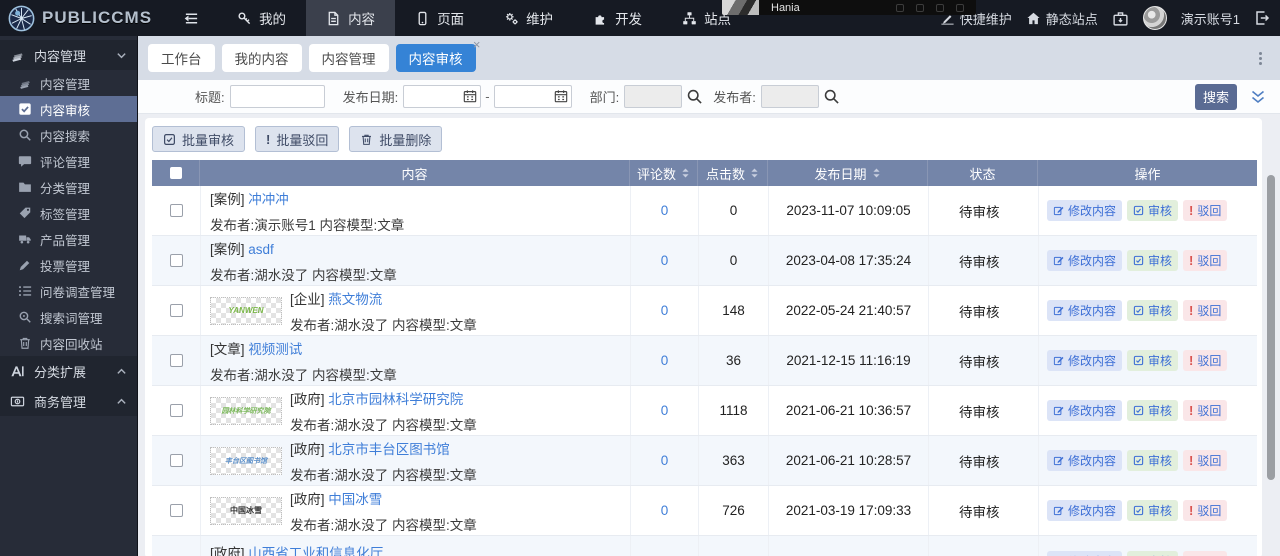 The image size is (1280, 556). What do you see at coordinates (68, 291) in the screenshot?
I see `sidebar-item-survey-management: 问卷调查管理` at bounding box center [68, 291].